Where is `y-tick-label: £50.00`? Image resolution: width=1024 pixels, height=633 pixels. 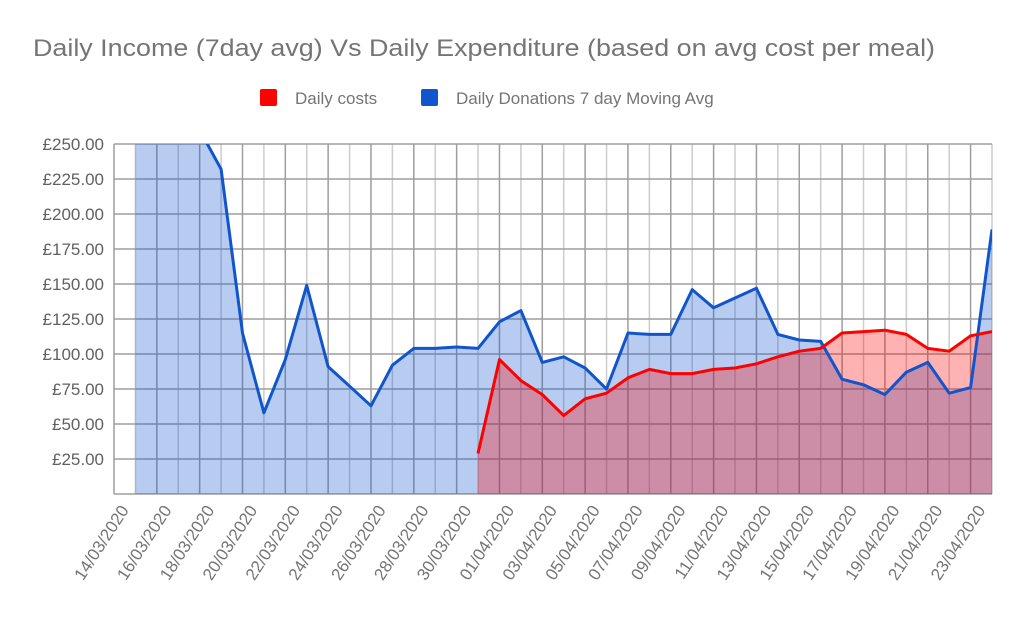
y-tick-label: £50.00 is located at coordinates (78, 424).